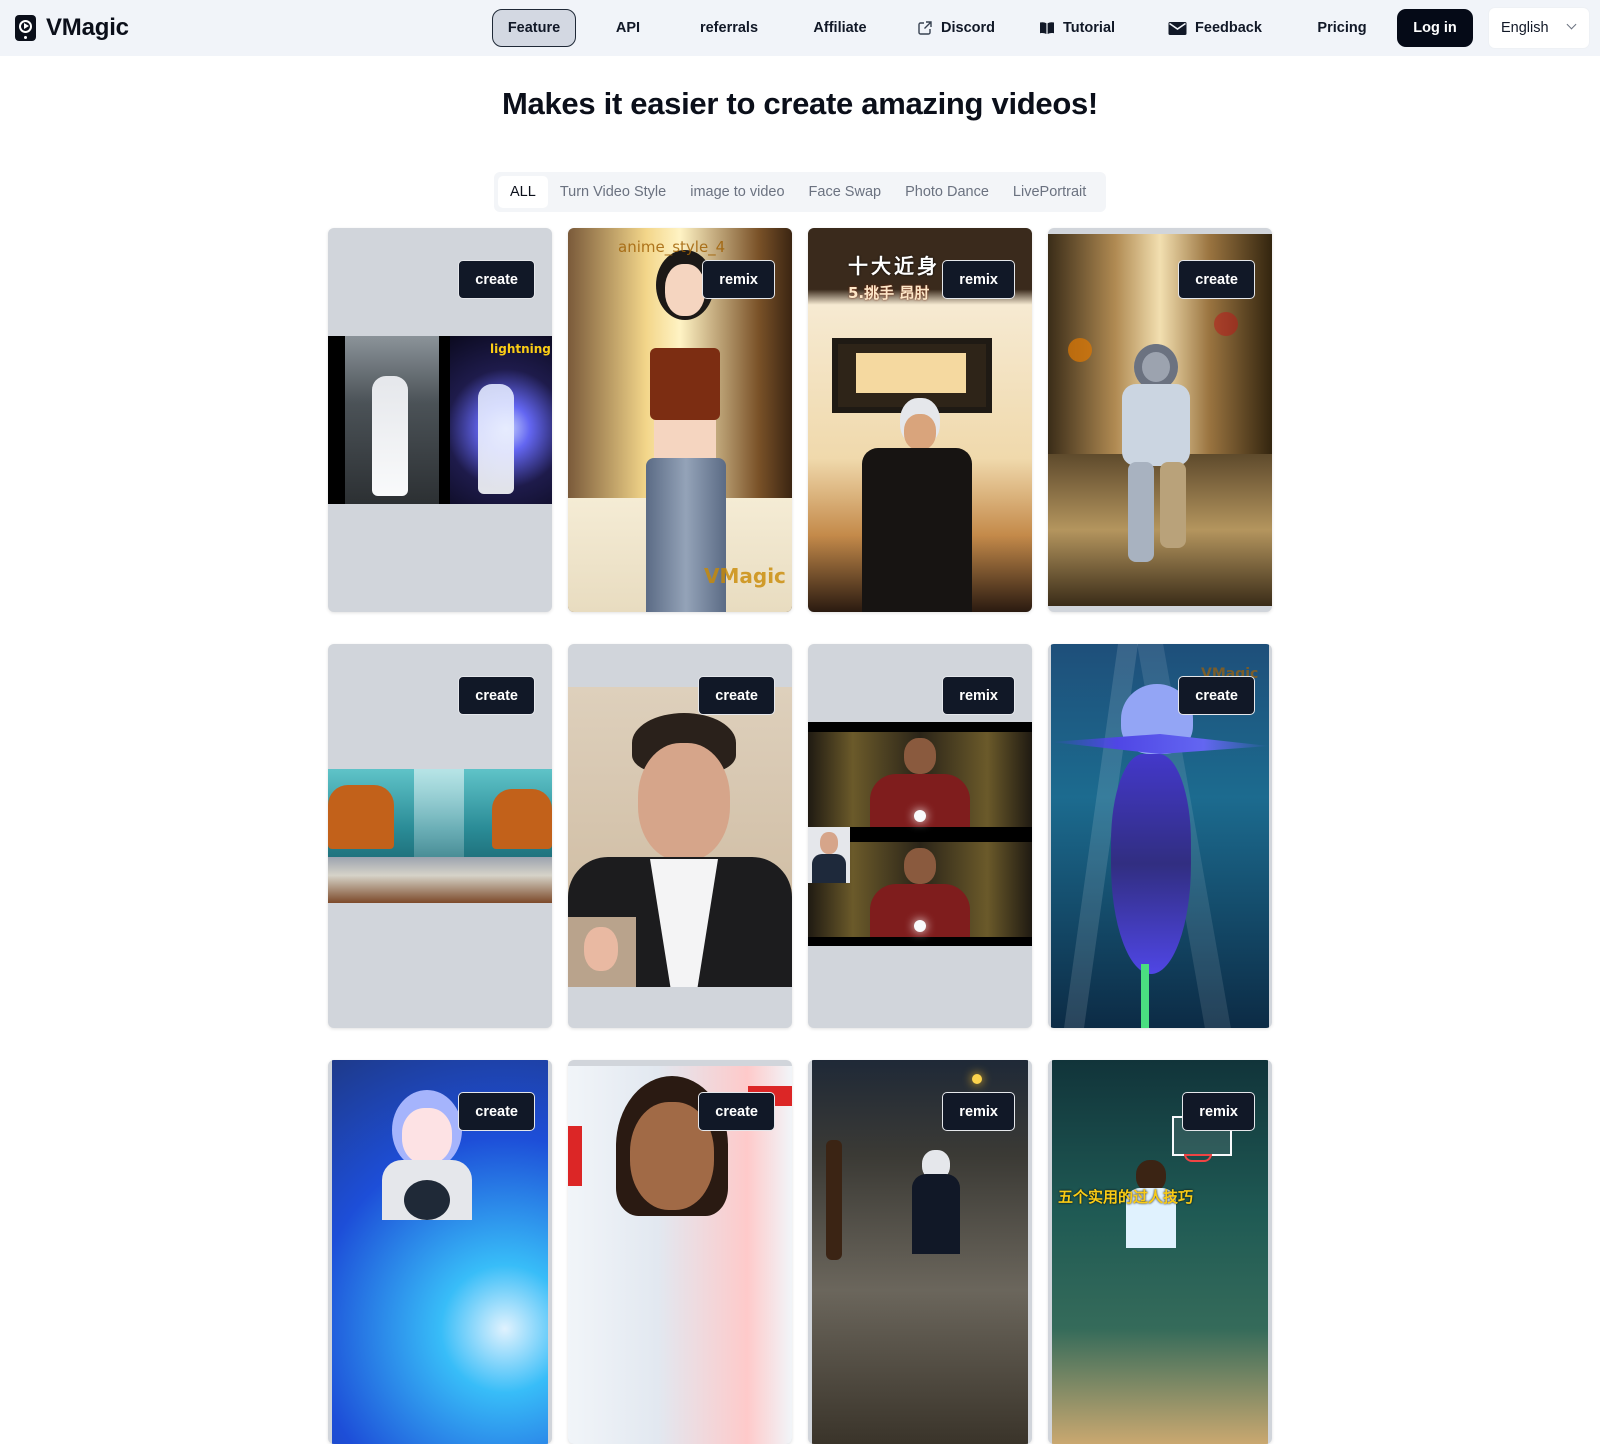 This screenshot has width=1600, height=1444. I want to click on watermark-text: VMagic, so click(745, 576).